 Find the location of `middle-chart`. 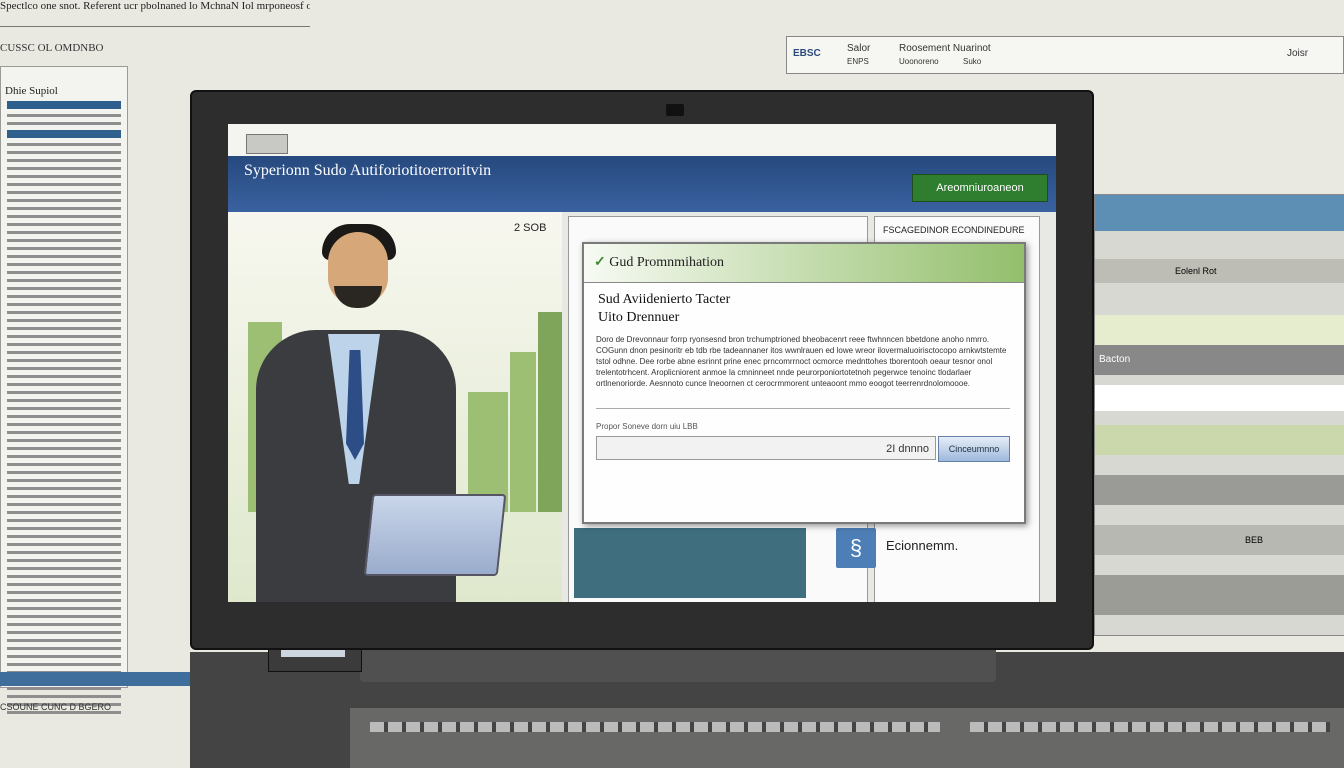

middle-chart is located at coordinates (690, 563).